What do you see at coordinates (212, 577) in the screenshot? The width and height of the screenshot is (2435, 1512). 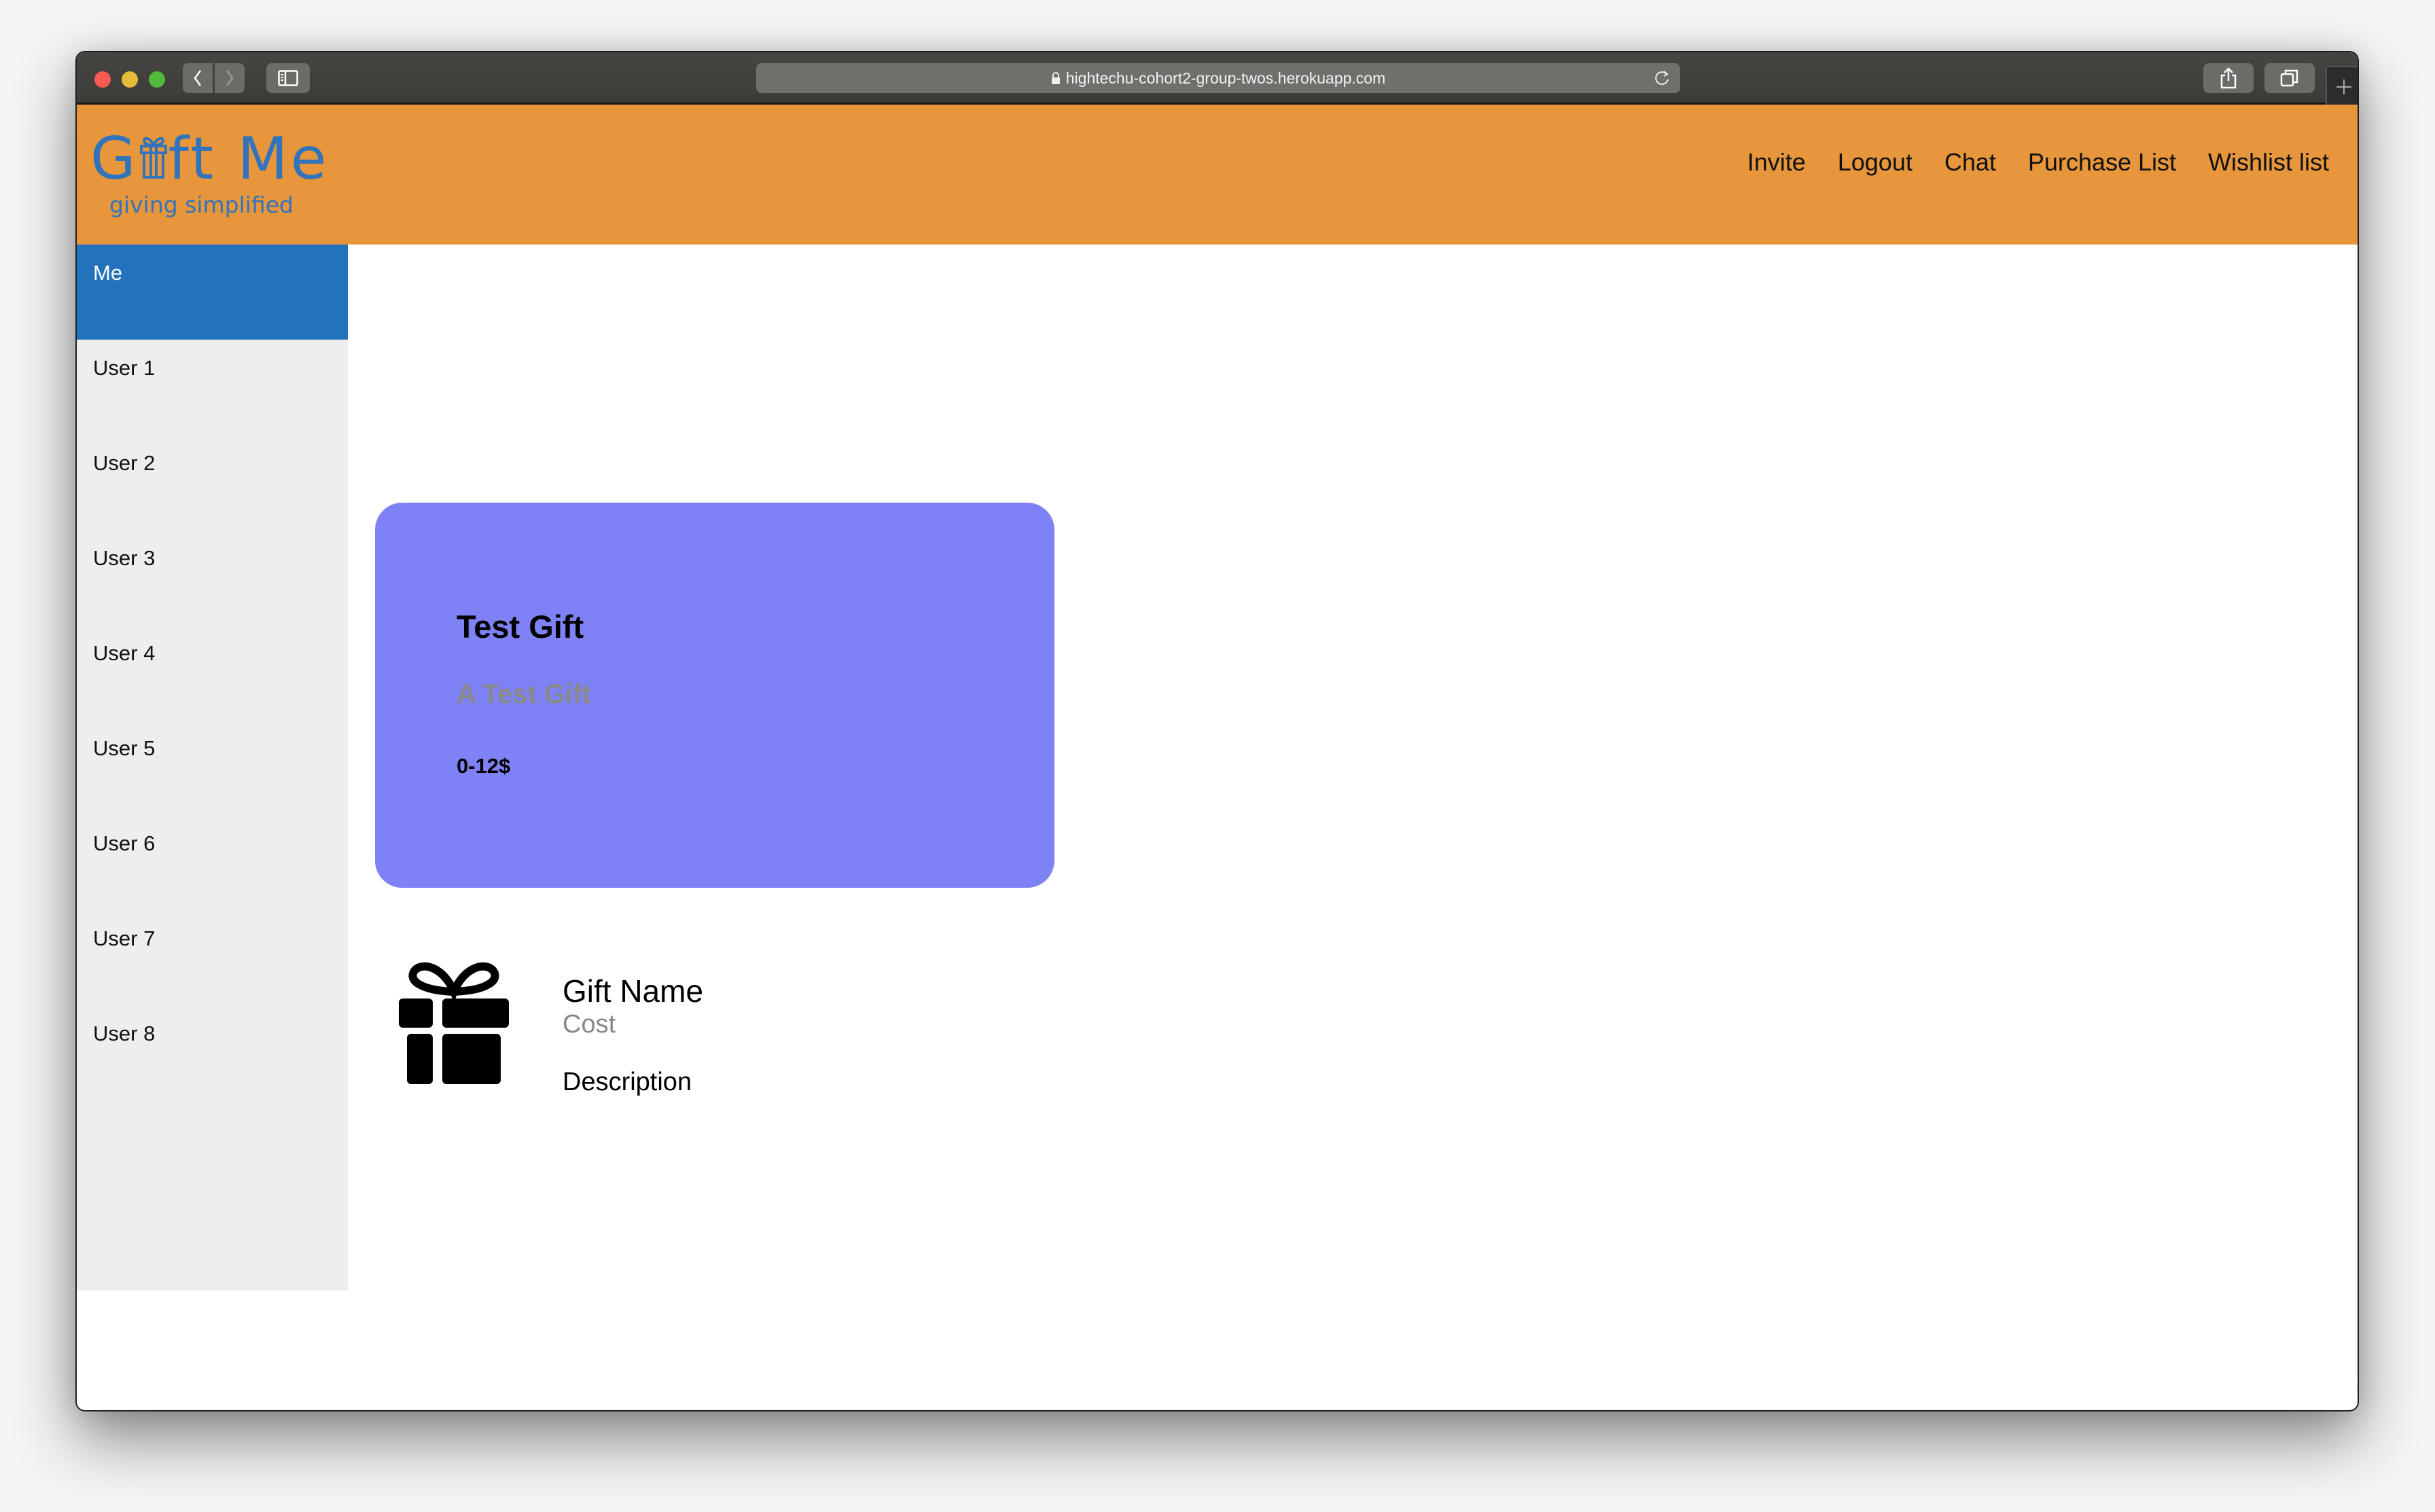 I see `sidebar-item-user-3: User 3` at bounding box center [212, 577].